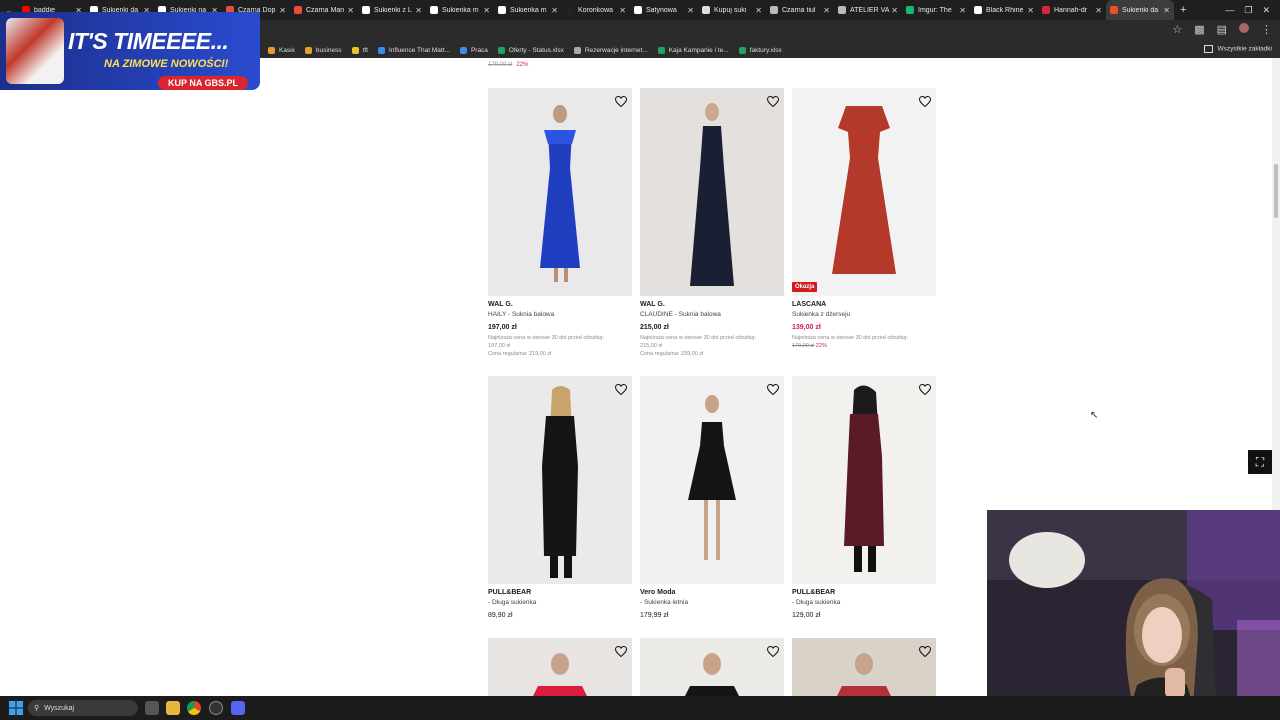 This screenshot has height=720, width=1280. I want to click on taskbar-search: ⚲ Wyszukaj, so click(83, 708).